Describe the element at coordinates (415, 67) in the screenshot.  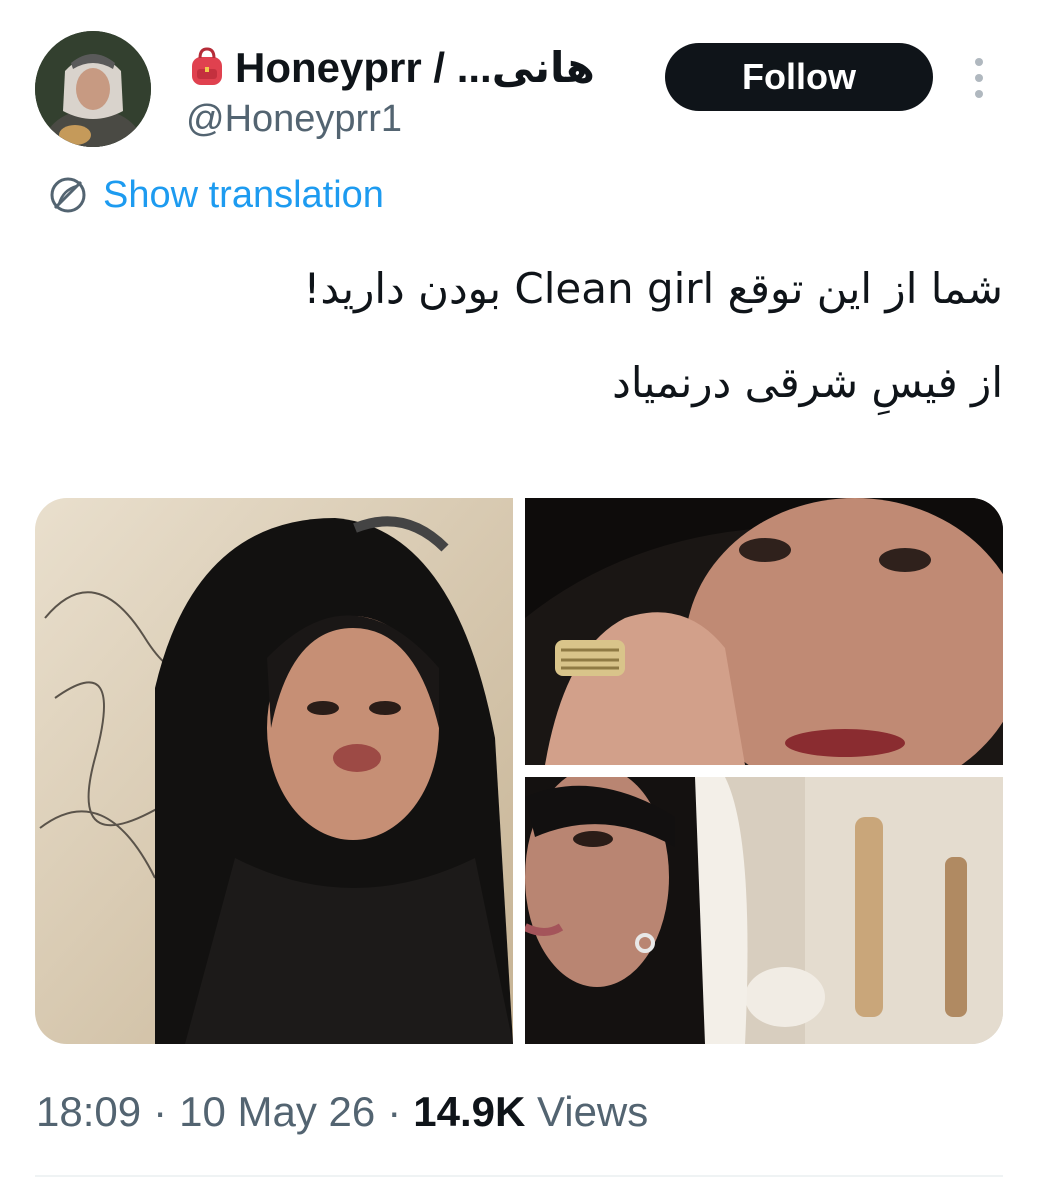
I see `author-display-name: Honeyprr / ...هانی` at that location.